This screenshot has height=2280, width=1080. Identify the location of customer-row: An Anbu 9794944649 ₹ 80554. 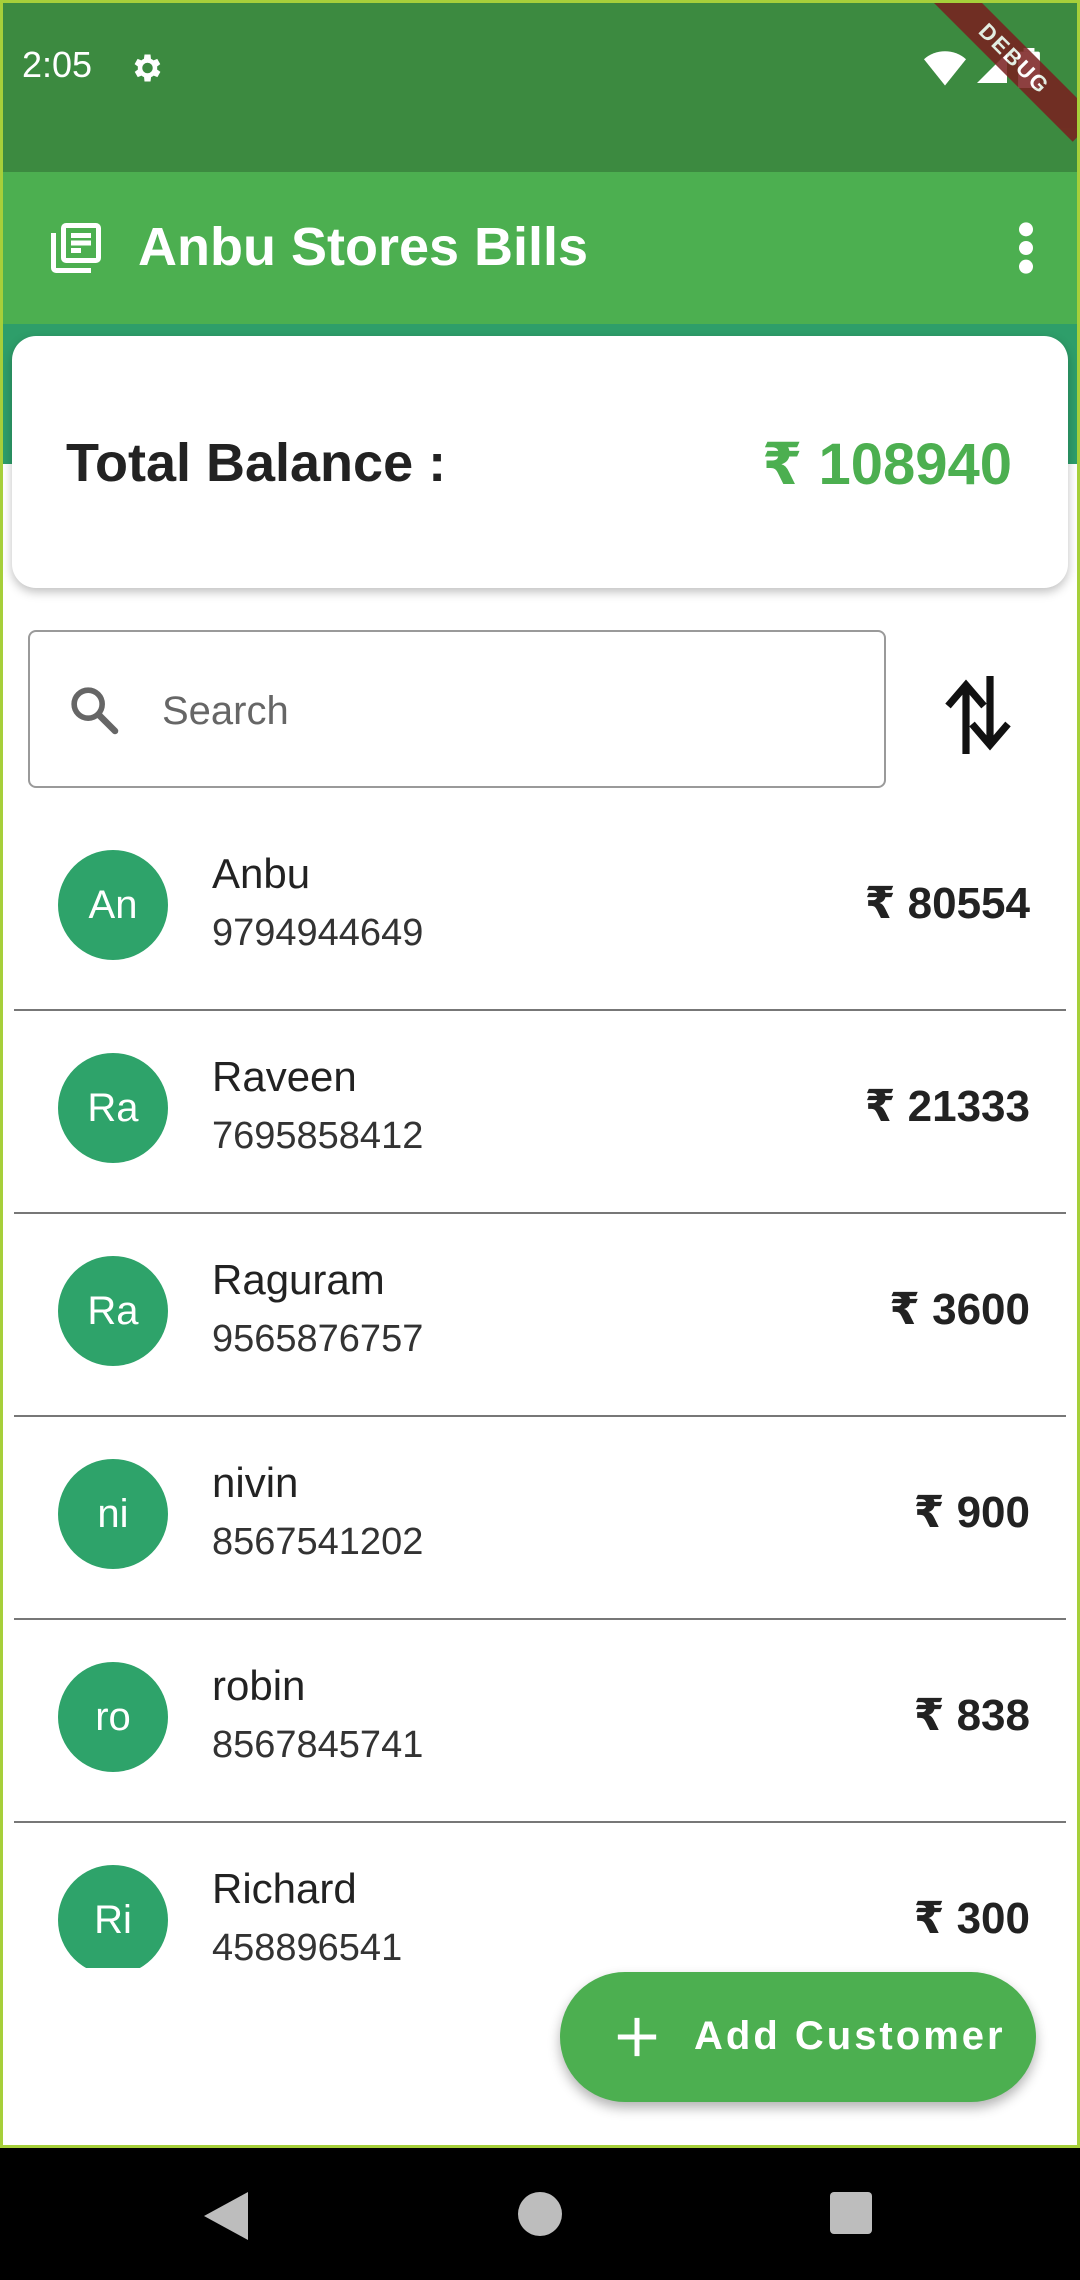
(540, 909).